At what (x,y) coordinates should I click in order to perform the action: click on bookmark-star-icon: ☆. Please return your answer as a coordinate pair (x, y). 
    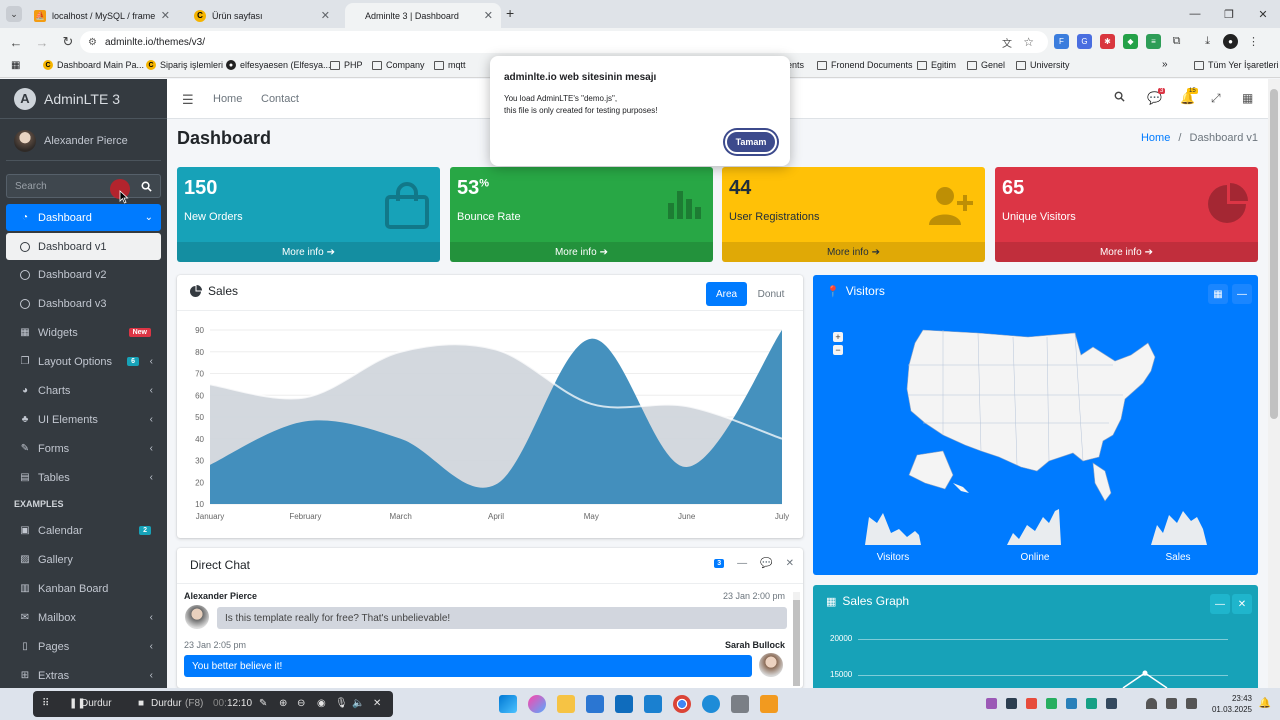
    Looking at the image, I should click on (1028, 42).